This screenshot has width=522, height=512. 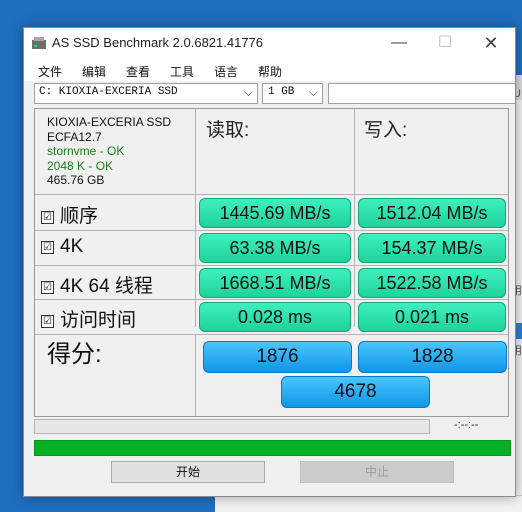 I want to click on test-progress-bar, so click(x=232, y=426).